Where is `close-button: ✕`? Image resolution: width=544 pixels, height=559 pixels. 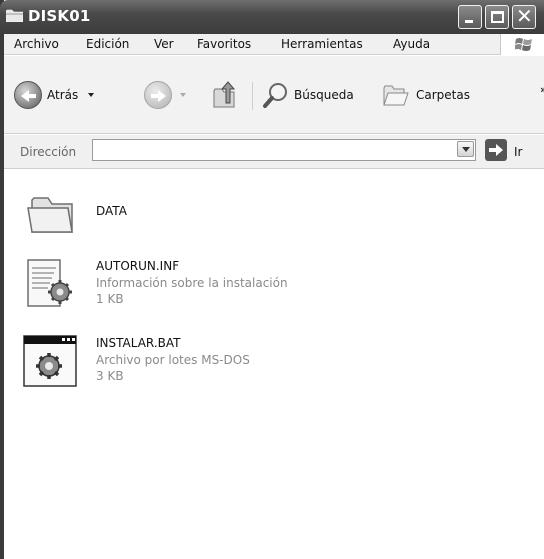
close-button: ✕ is located at coordinates (524, 16).